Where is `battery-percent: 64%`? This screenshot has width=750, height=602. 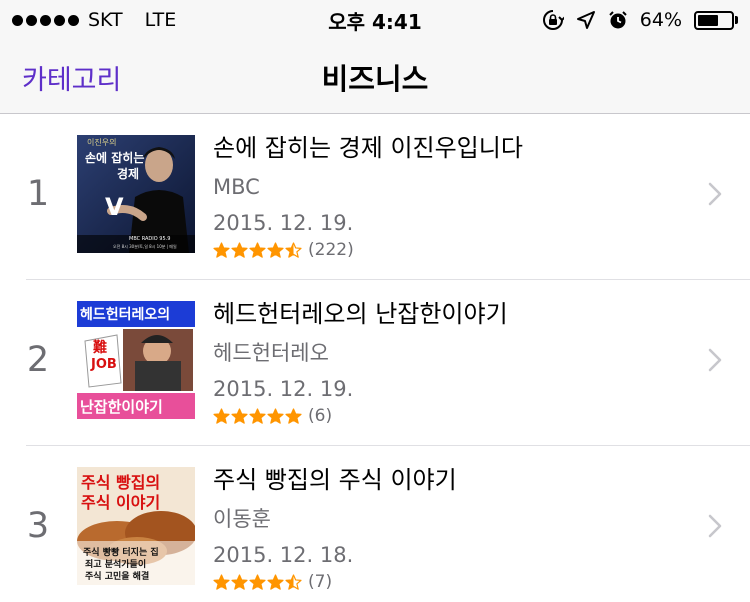
battery-percent: 64% is located at coordinates (660, 20).